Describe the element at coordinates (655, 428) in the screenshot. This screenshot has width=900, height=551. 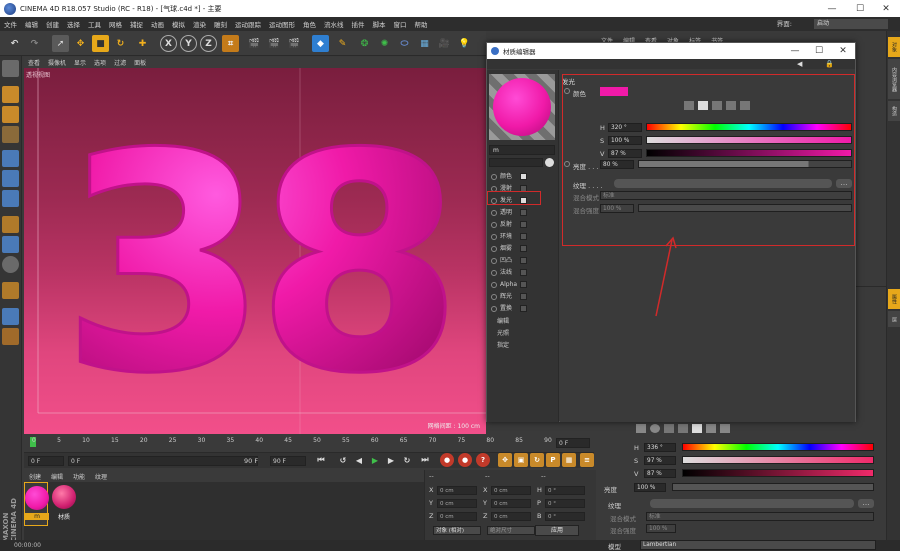
I see `color-wheel-icon` at that location.